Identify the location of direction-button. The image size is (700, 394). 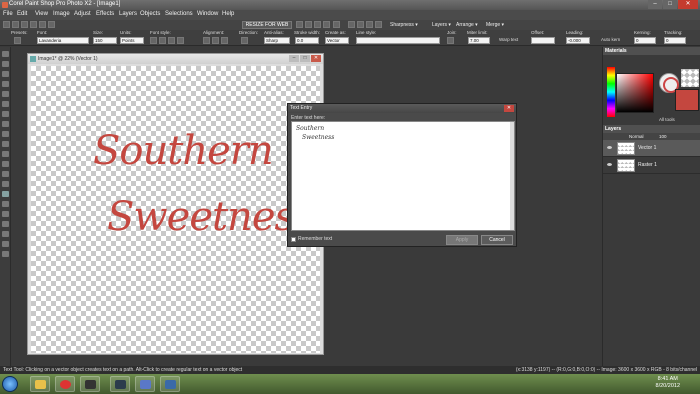
(244, 40).